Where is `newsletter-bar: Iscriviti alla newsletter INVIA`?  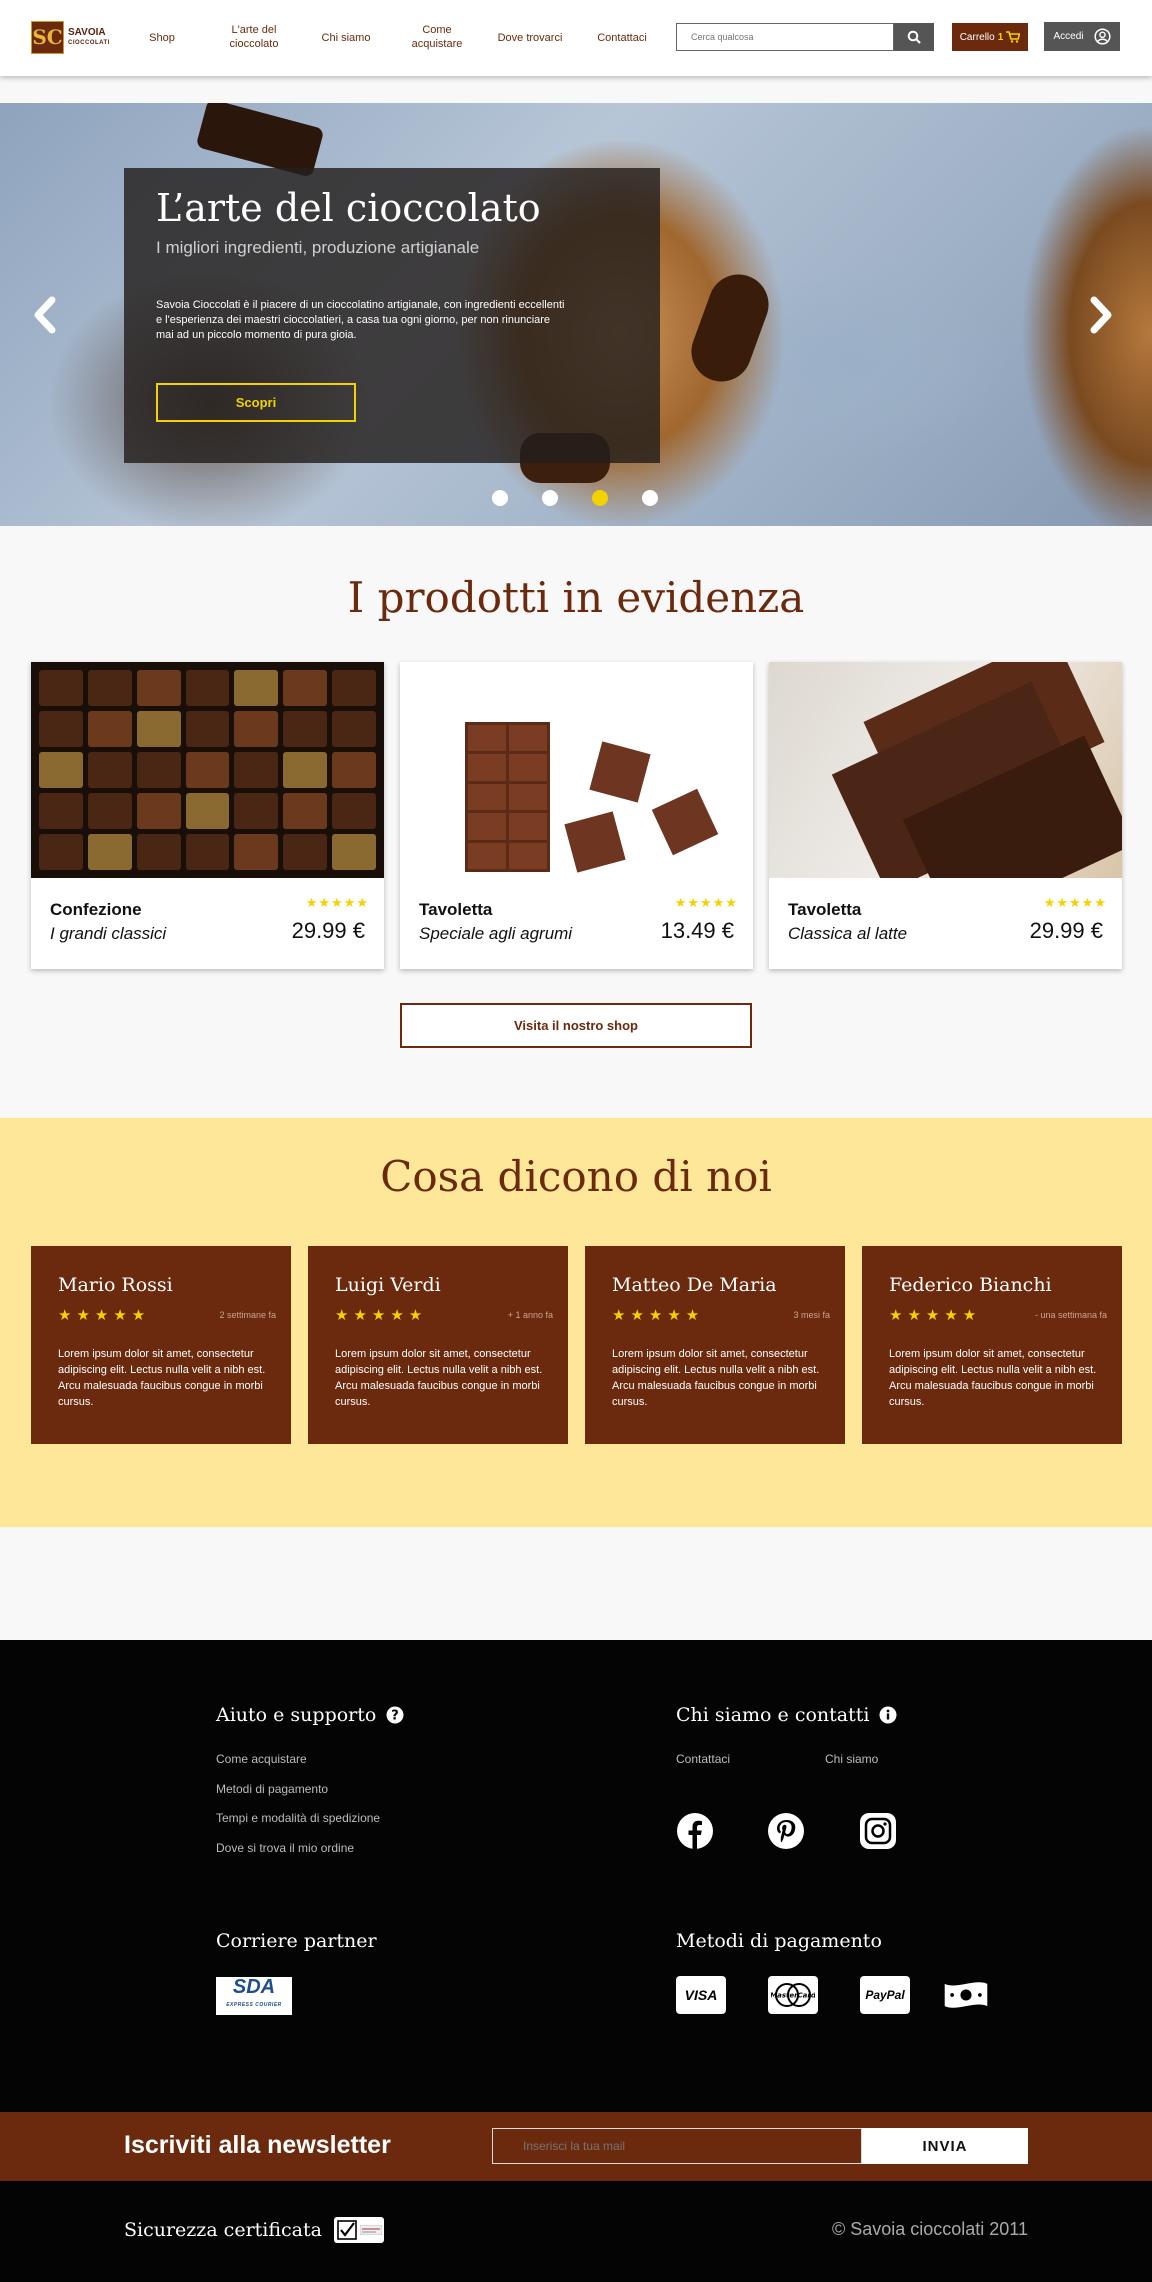 newsletter-bar: Iscriviti alla newsletter INVIA is located at coordinates (576, 2146).